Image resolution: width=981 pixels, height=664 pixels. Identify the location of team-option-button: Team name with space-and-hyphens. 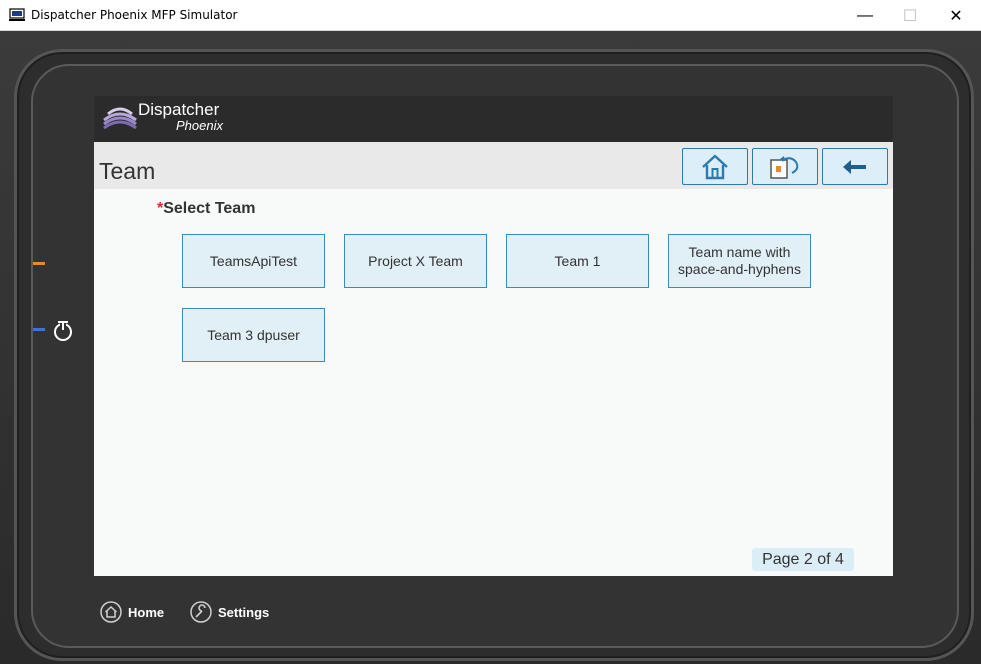
(739, 261).